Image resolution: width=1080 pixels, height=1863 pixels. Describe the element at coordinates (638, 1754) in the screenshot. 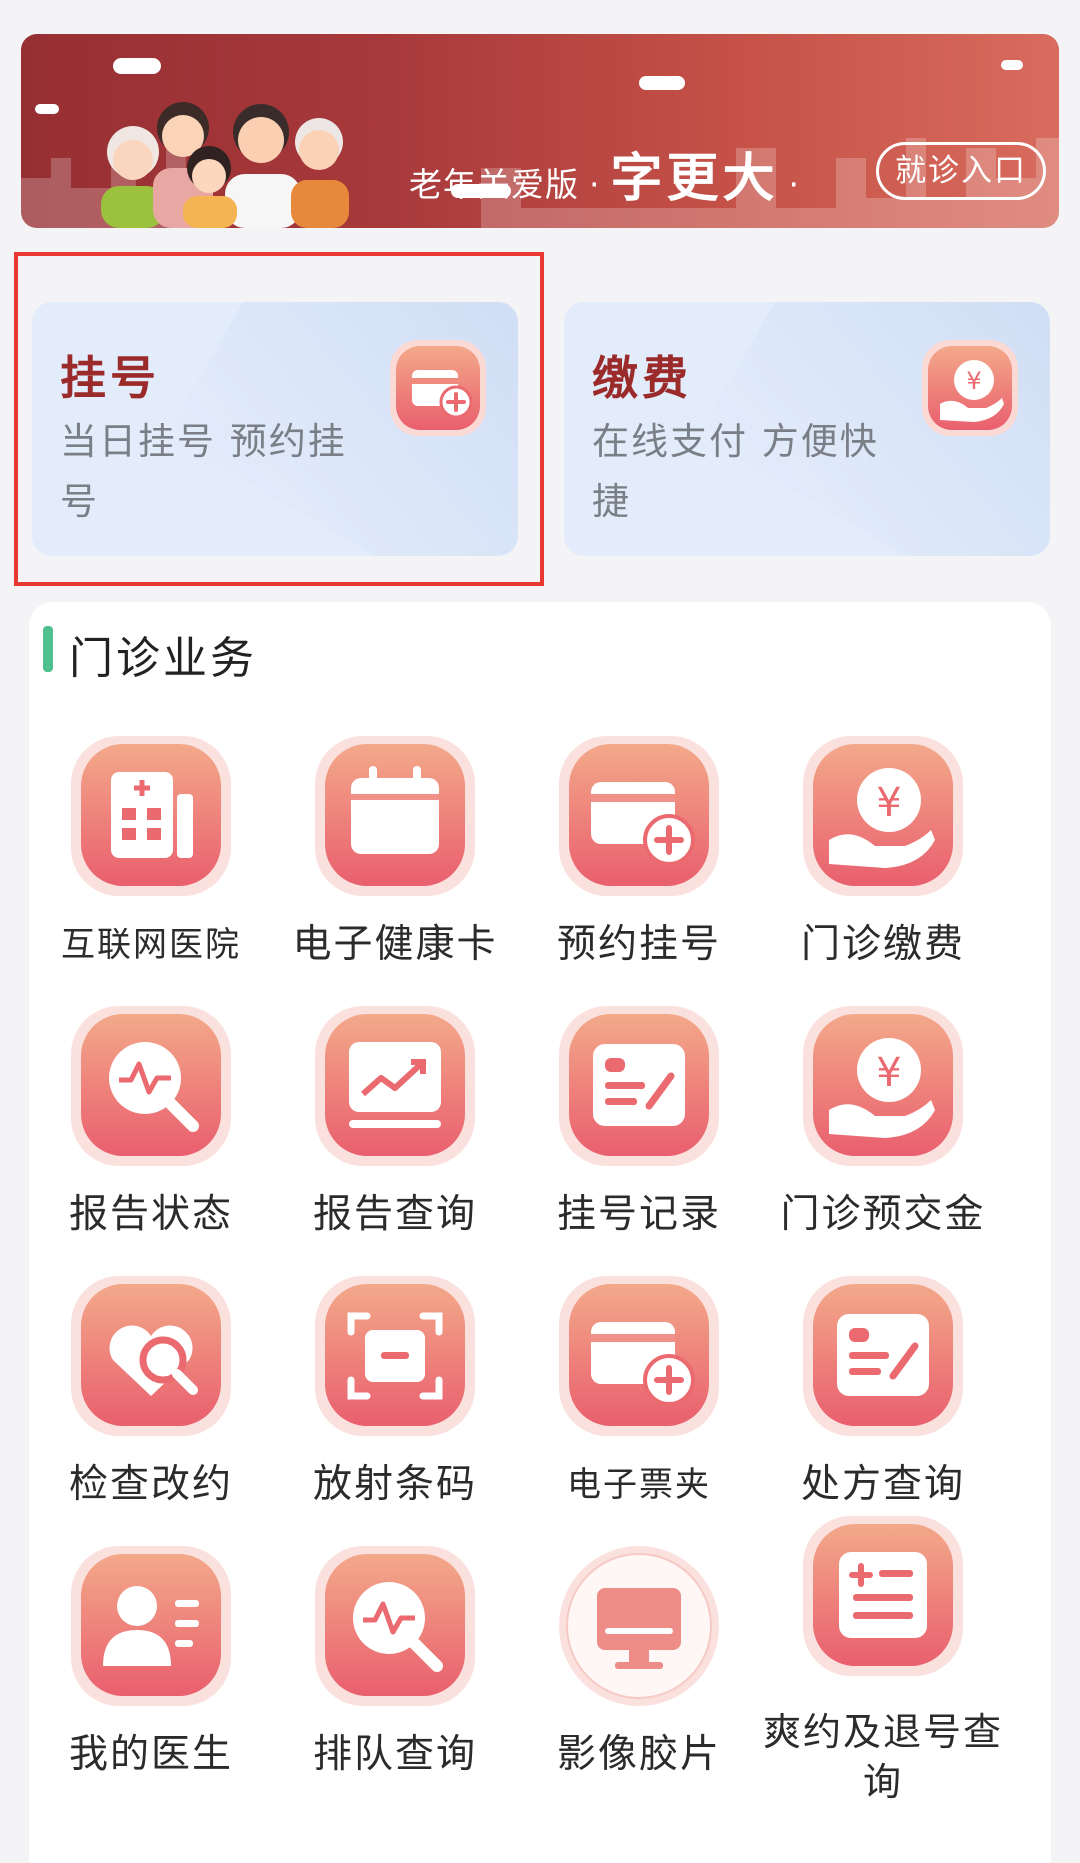

I see `service-label: 影像胶片` at that location.